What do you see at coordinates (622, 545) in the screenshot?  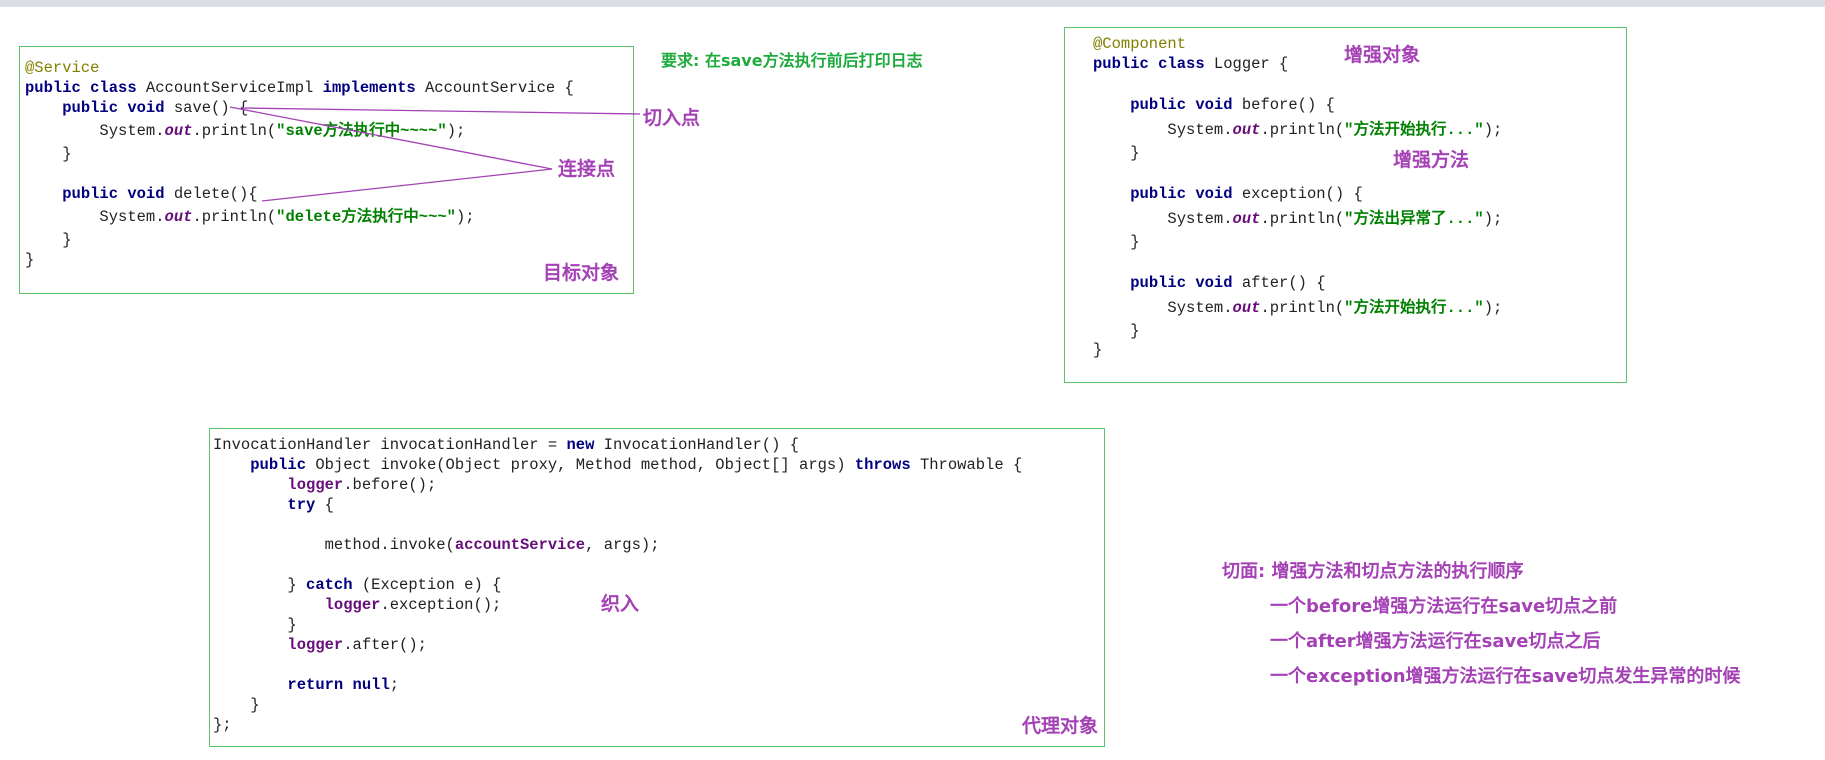 I see `code-text: , args);` at bounding box center [622, 545].